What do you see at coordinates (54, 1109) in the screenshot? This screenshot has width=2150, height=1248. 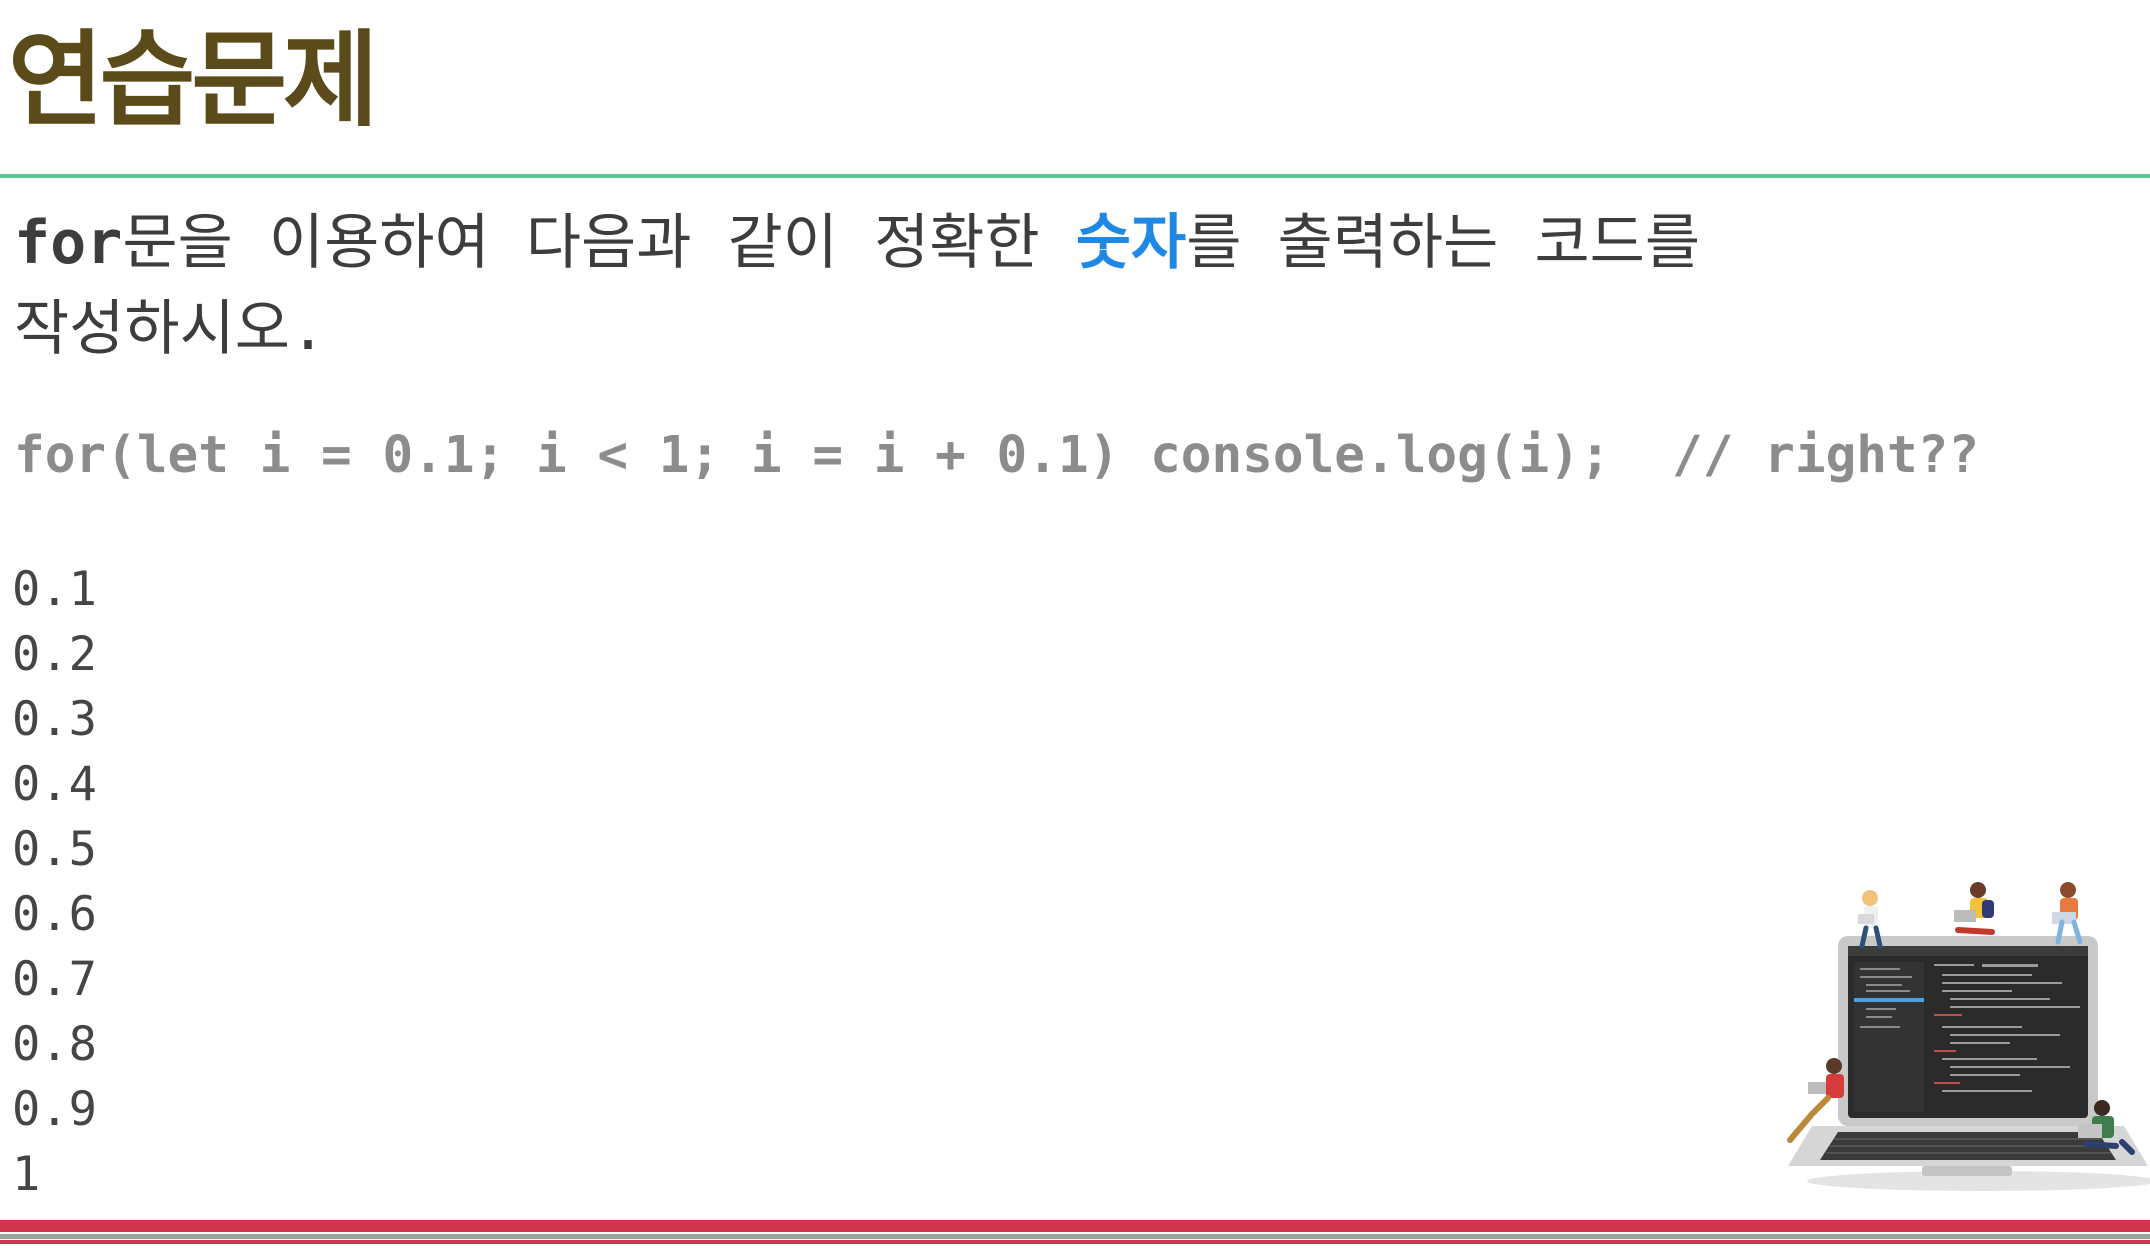 I see `output-line: 0.9` at bounding box center [54, 1109].